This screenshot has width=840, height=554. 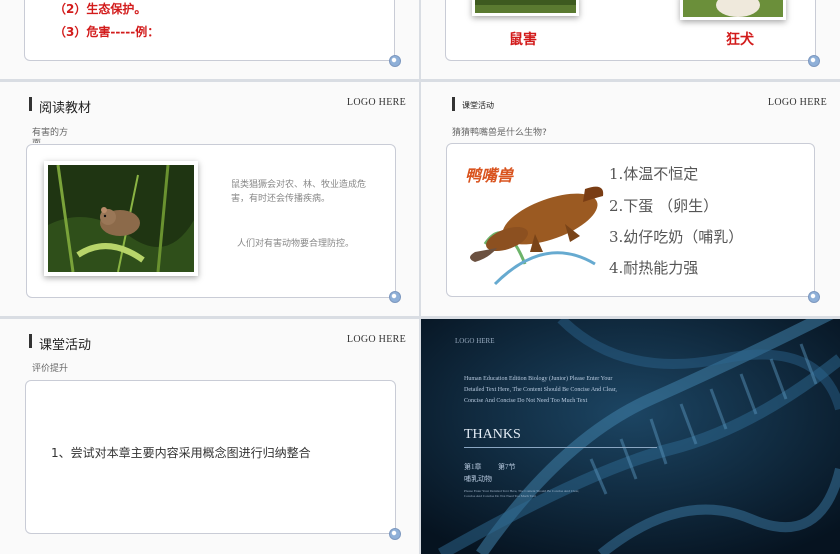 I want to click on caption-dog: 狂犬, so click(x=740, y=40).